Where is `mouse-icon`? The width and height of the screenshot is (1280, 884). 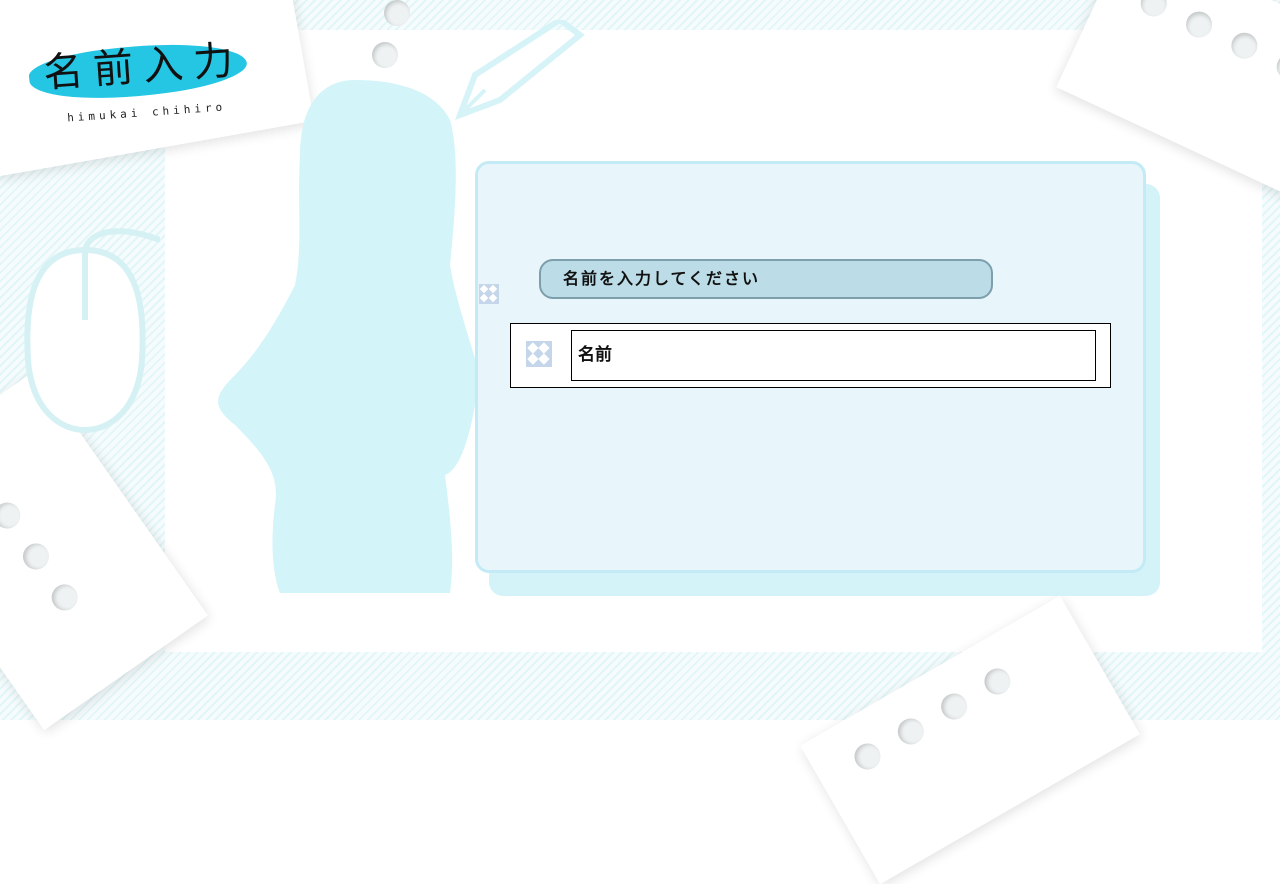
mouse-icon is located at coordinates (92, 331).